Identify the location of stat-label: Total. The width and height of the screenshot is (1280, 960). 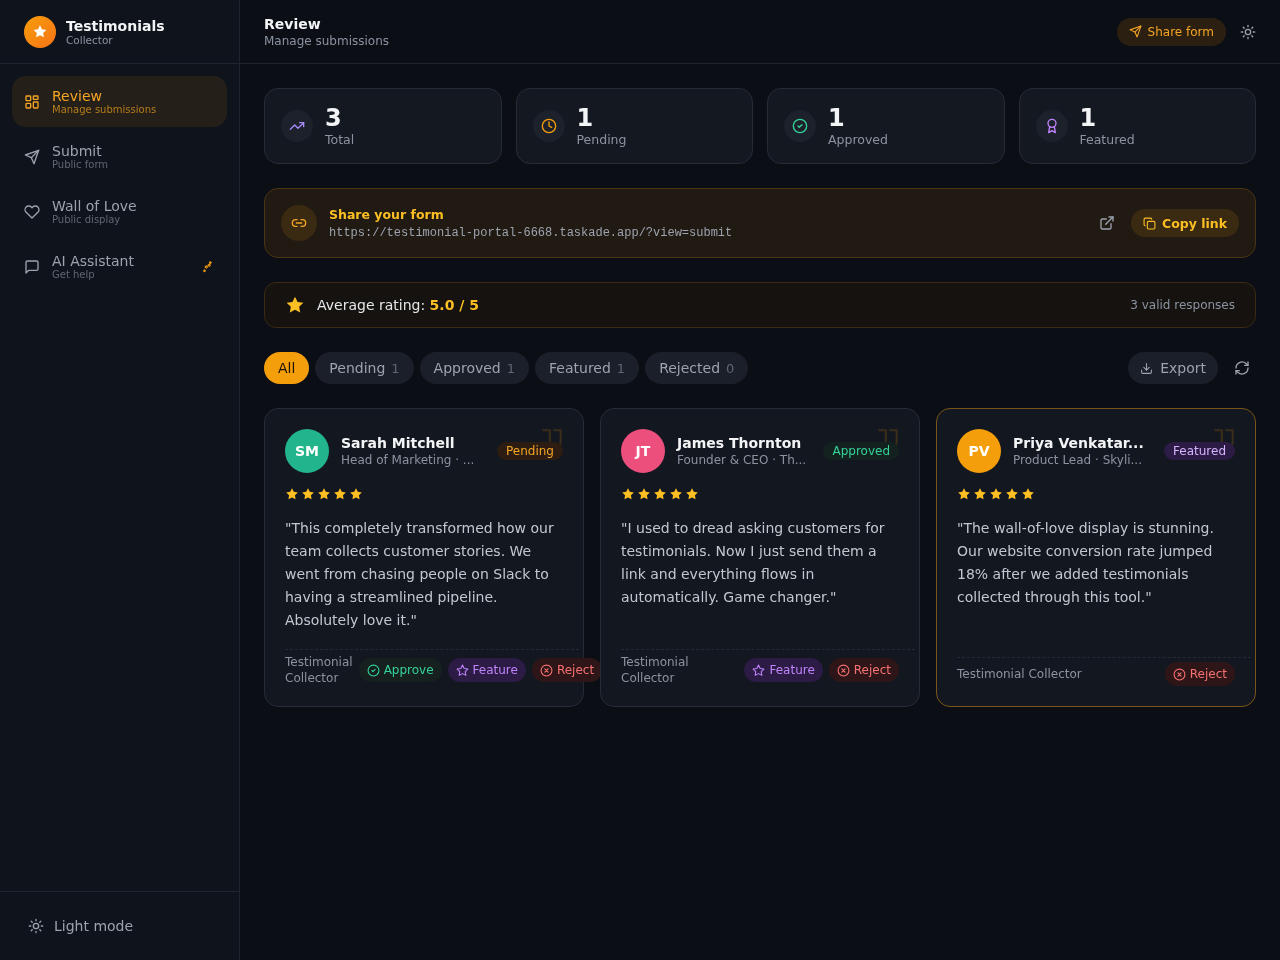
(340, 139).